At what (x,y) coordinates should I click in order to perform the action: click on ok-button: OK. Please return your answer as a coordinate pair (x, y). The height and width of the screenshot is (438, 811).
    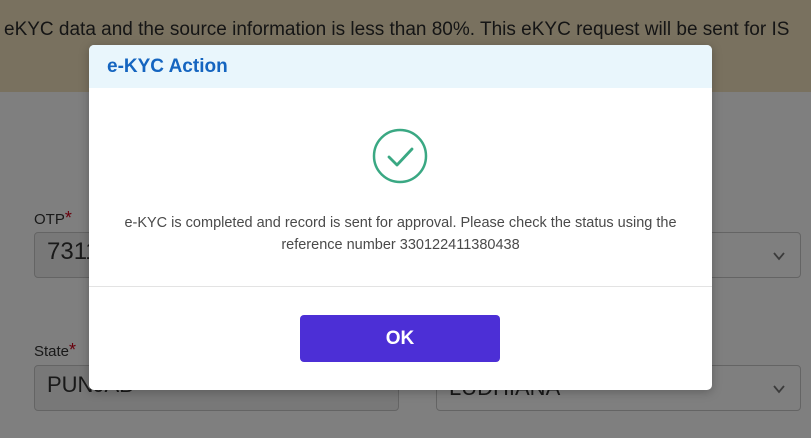
    Looking at the image, I should click on (400, 338).